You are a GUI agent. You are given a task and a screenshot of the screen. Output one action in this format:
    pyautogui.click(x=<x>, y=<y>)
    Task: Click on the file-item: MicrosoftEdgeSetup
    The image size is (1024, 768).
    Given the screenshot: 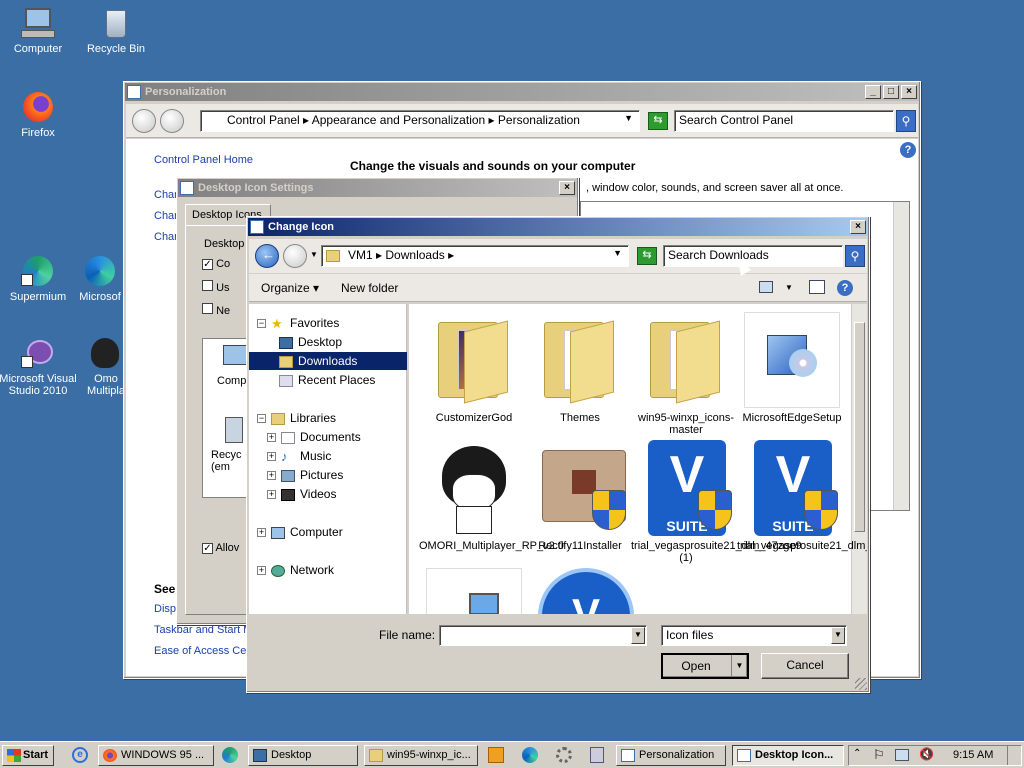 What is the action you would take?
    pyautogui.click(x=792, y=368)
    